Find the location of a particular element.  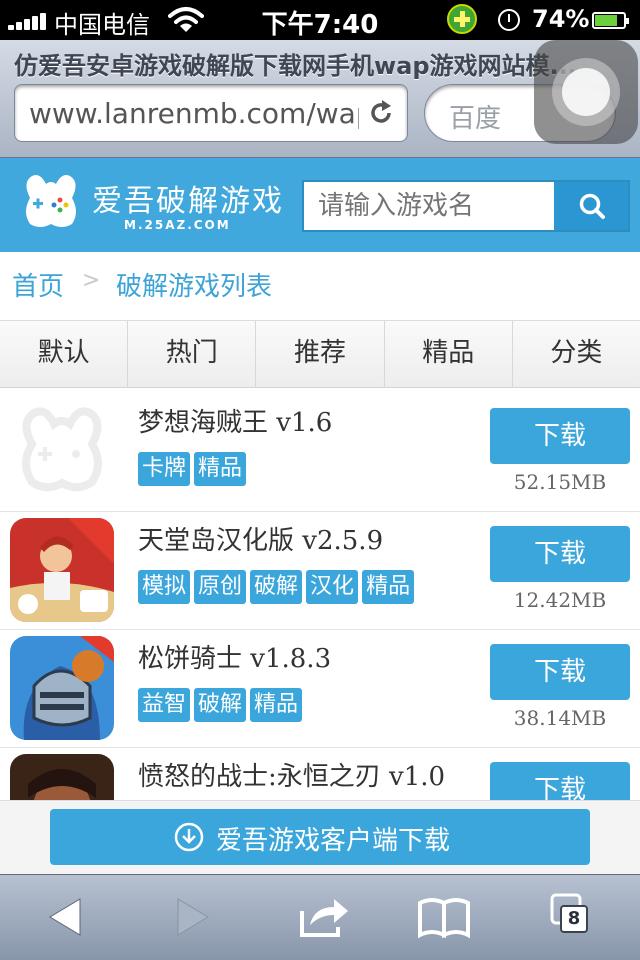

file-size: 12.42MB is located at coordinates (560, 600).